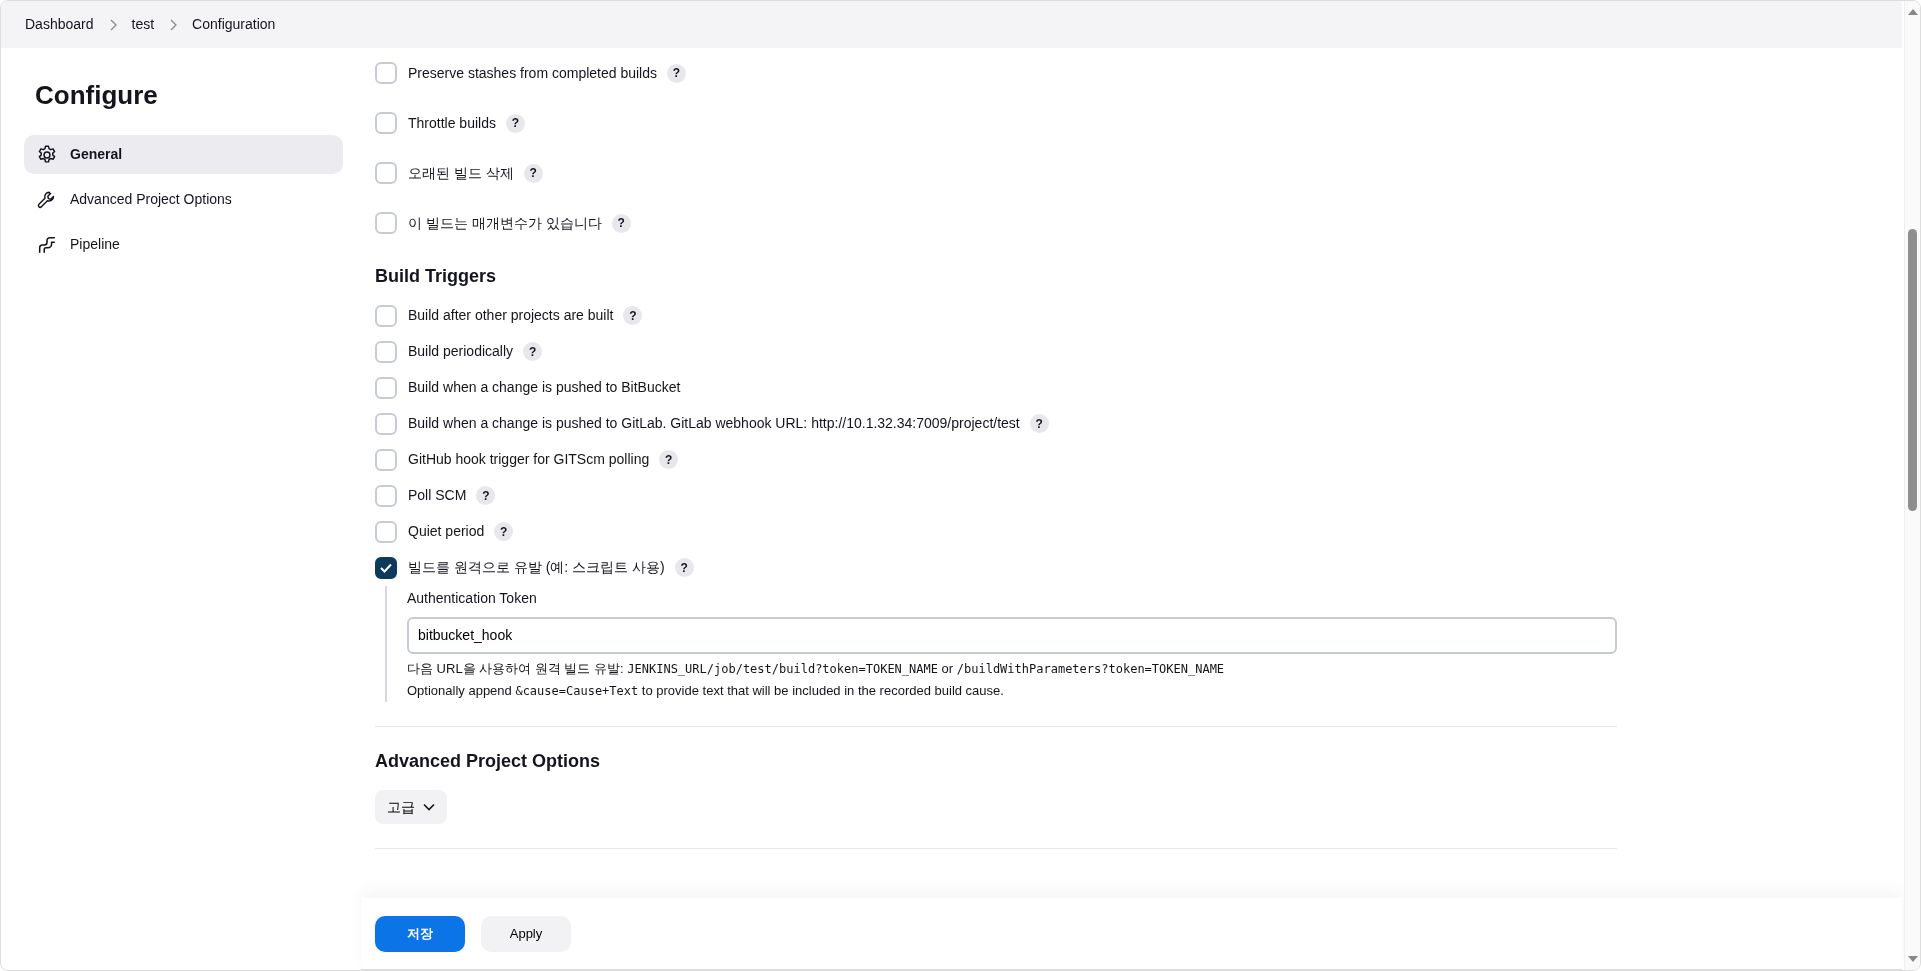 The height and width of the screenshot is (971, 1921). I want to click on checkbox, so click(386, 567).